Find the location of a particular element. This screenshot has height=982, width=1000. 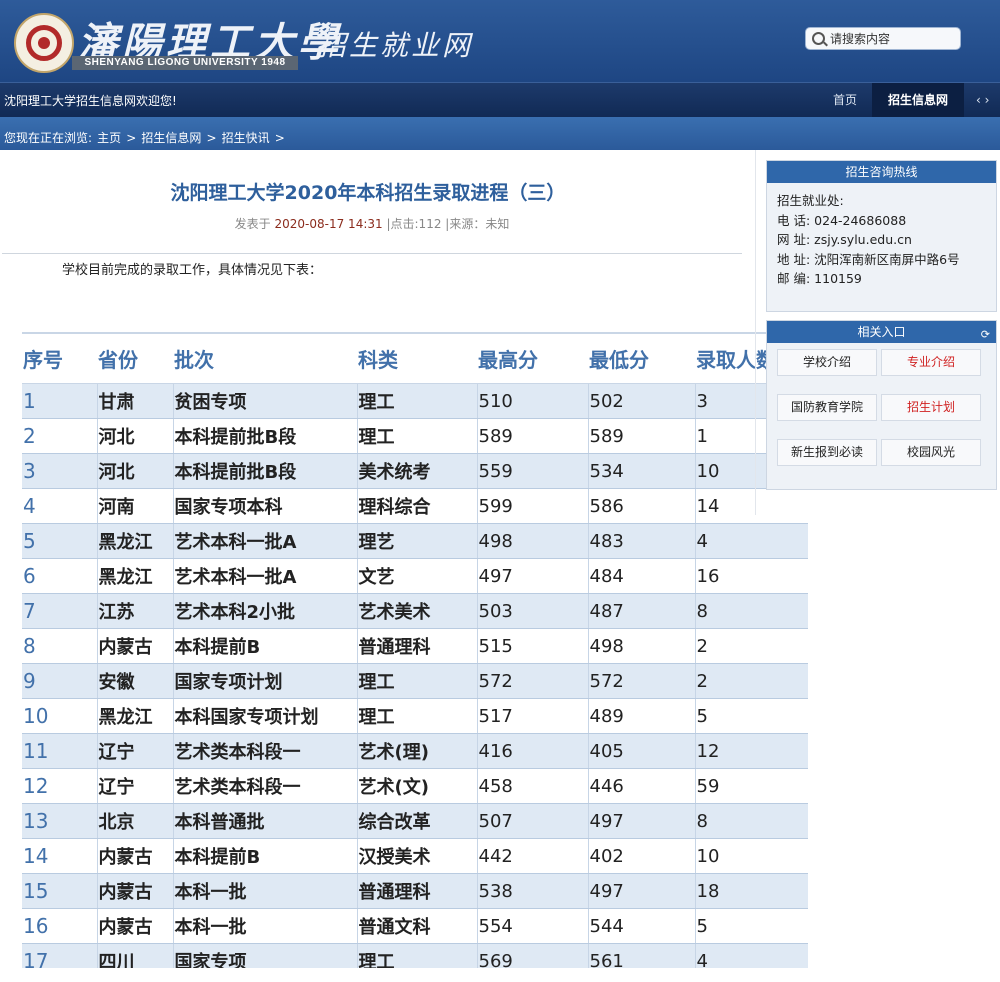

cell-admitted: 8 is located at coordinates (751, 611).